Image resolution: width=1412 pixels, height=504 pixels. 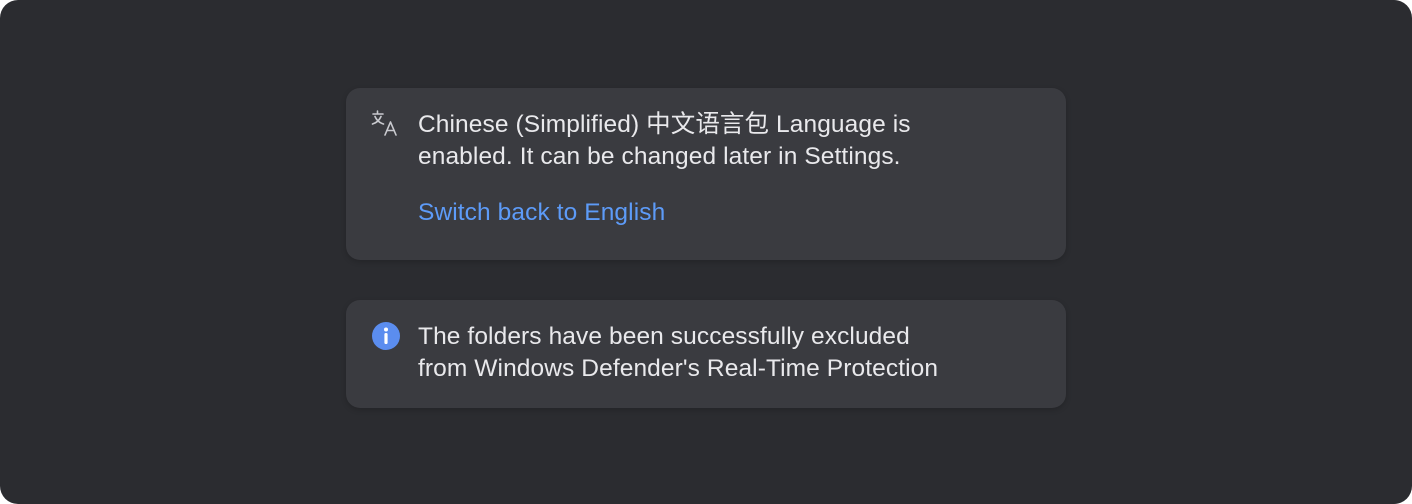 I want to click on translate-icon, so click(x=386, y=124).